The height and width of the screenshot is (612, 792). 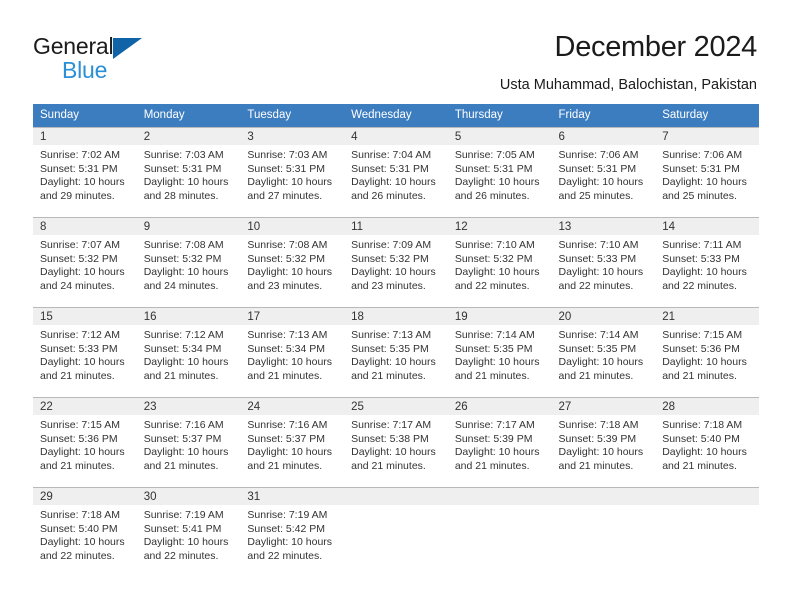 What do you see at coordinates (603, 226) in the screenshot?
I see `day-number: 13` at bounding box center [603, 226].